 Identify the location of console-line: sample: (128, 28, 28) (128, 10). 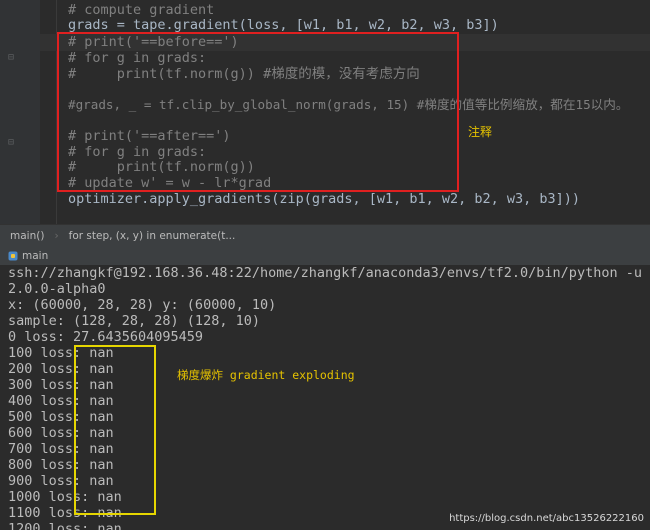
(134, 321).